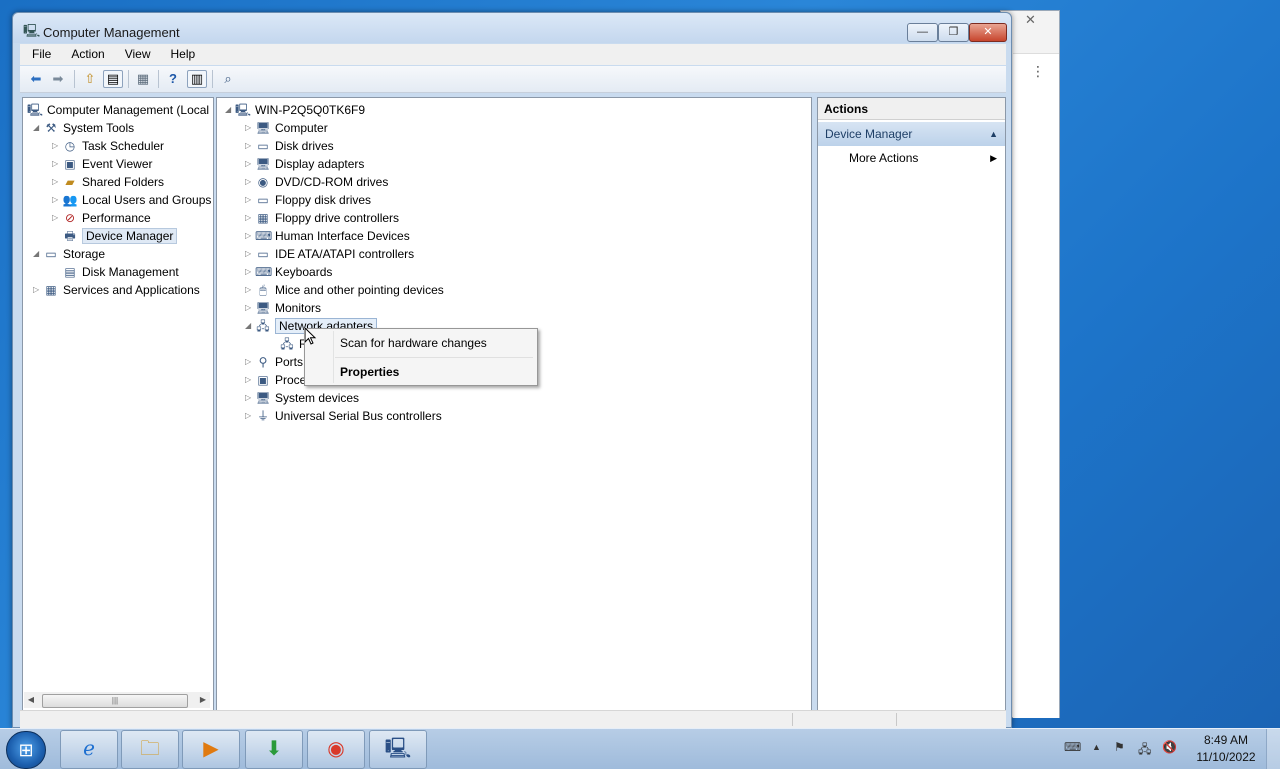  I want to click on forward-arrow-icon: ➡, so click(58, 79).